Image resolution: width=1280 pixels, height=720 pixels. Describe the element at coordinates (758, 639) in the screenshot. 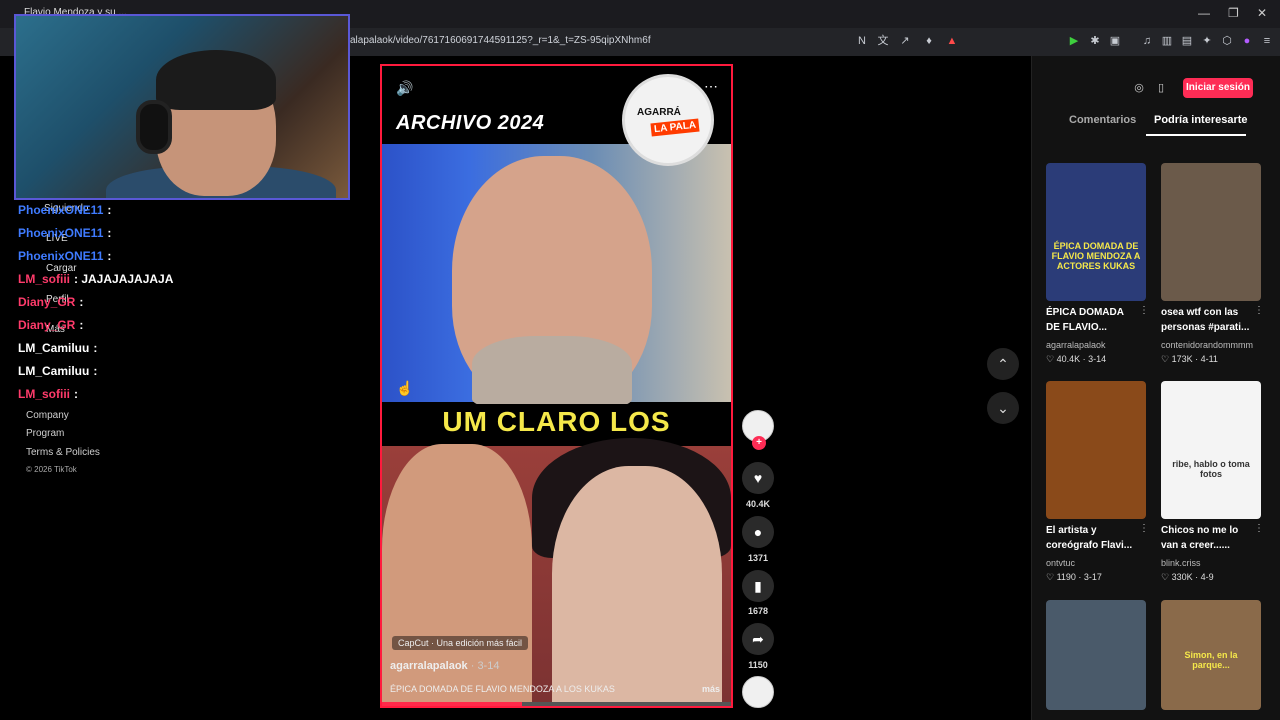

I see `share-arrow-icon: ➦` at that location.